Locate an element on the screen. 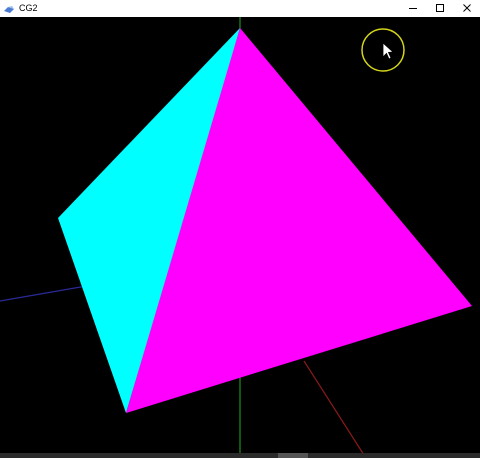  x-axis is located at coordinates (46, 293).